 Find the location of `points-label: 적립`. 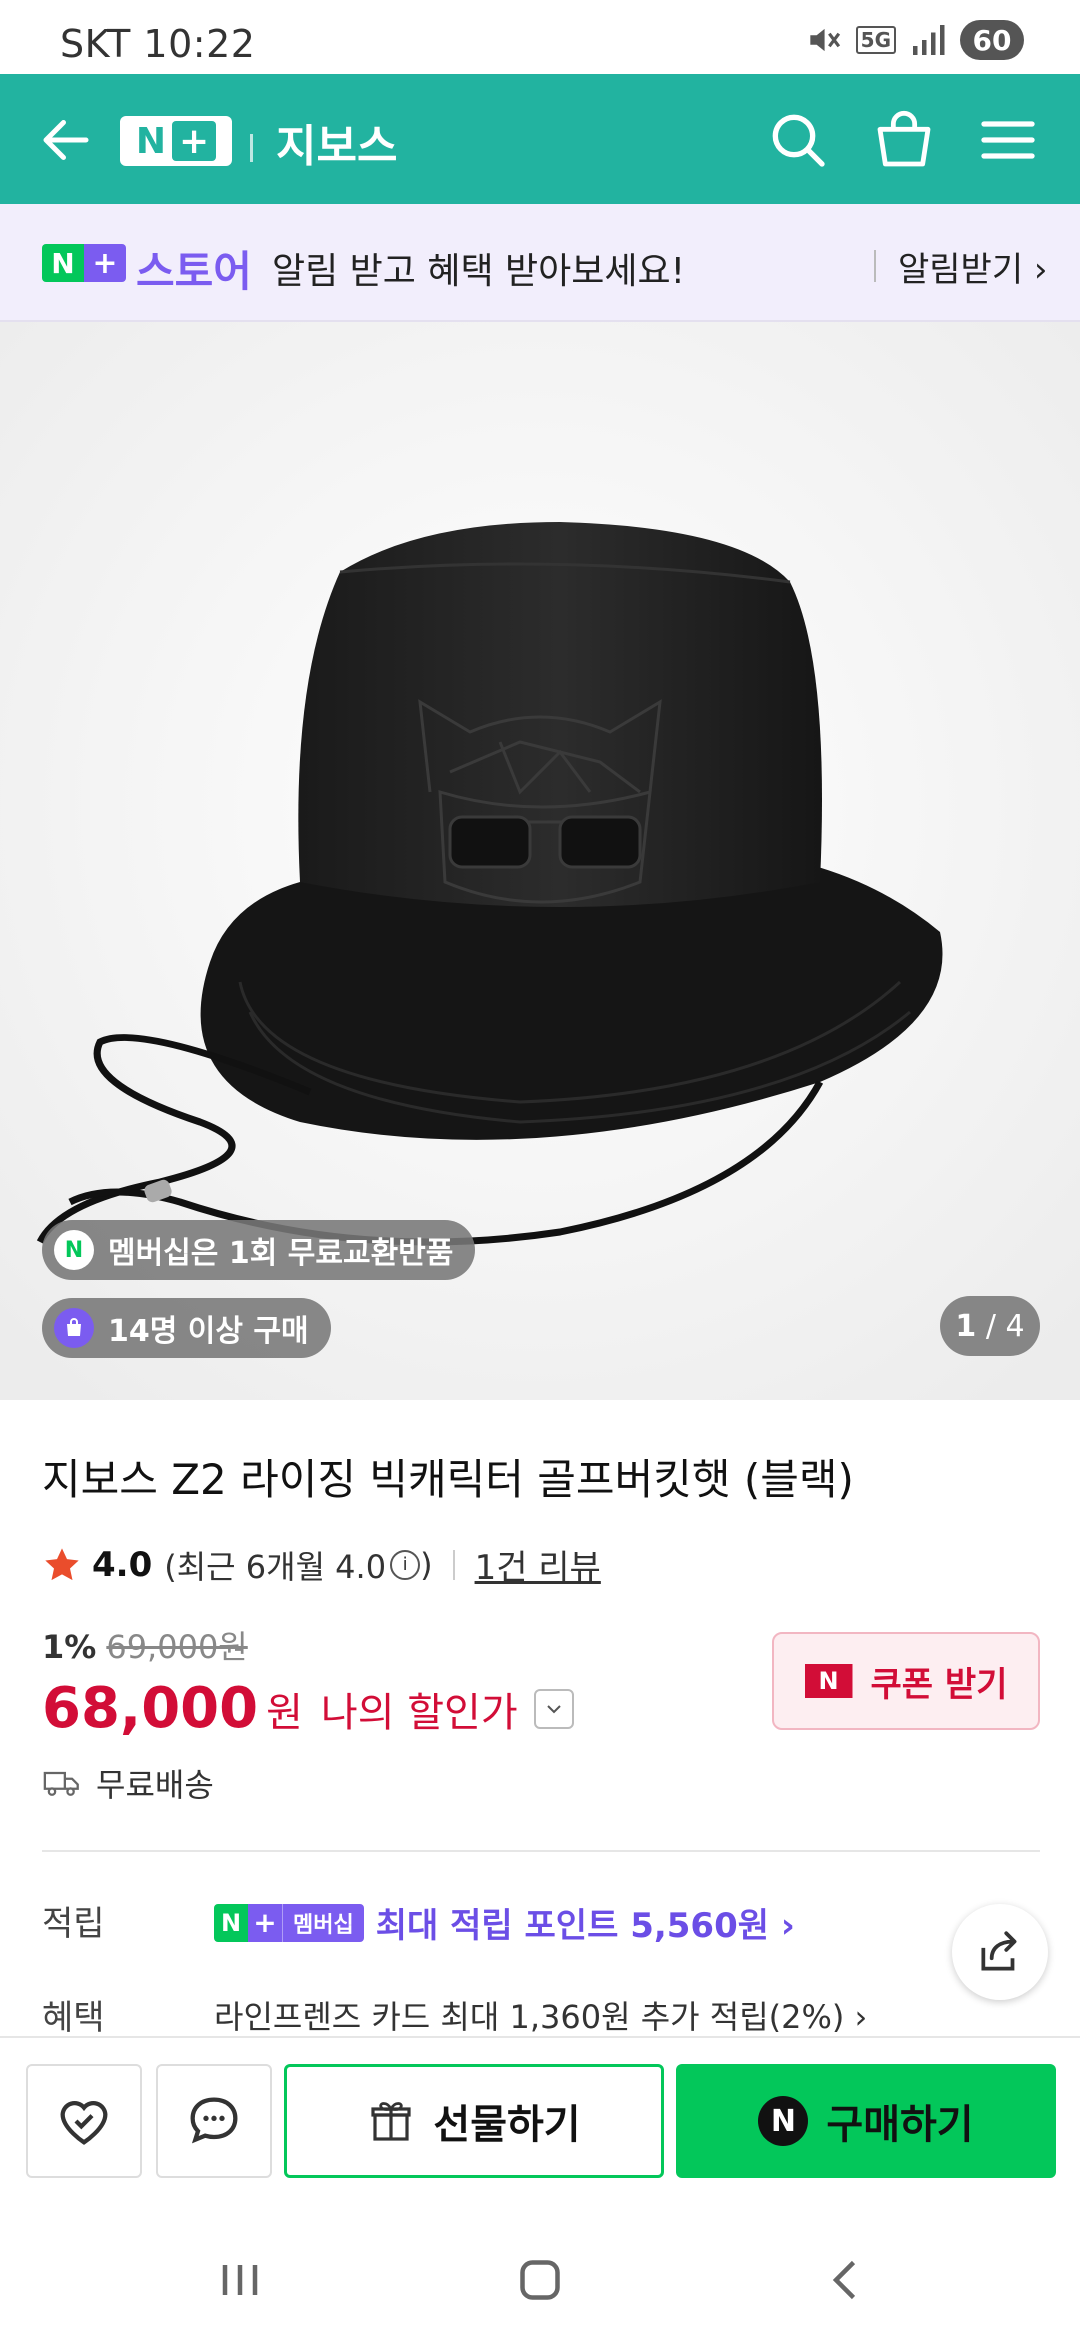

points-label: 적립 is located at coordinates (73, 1924).